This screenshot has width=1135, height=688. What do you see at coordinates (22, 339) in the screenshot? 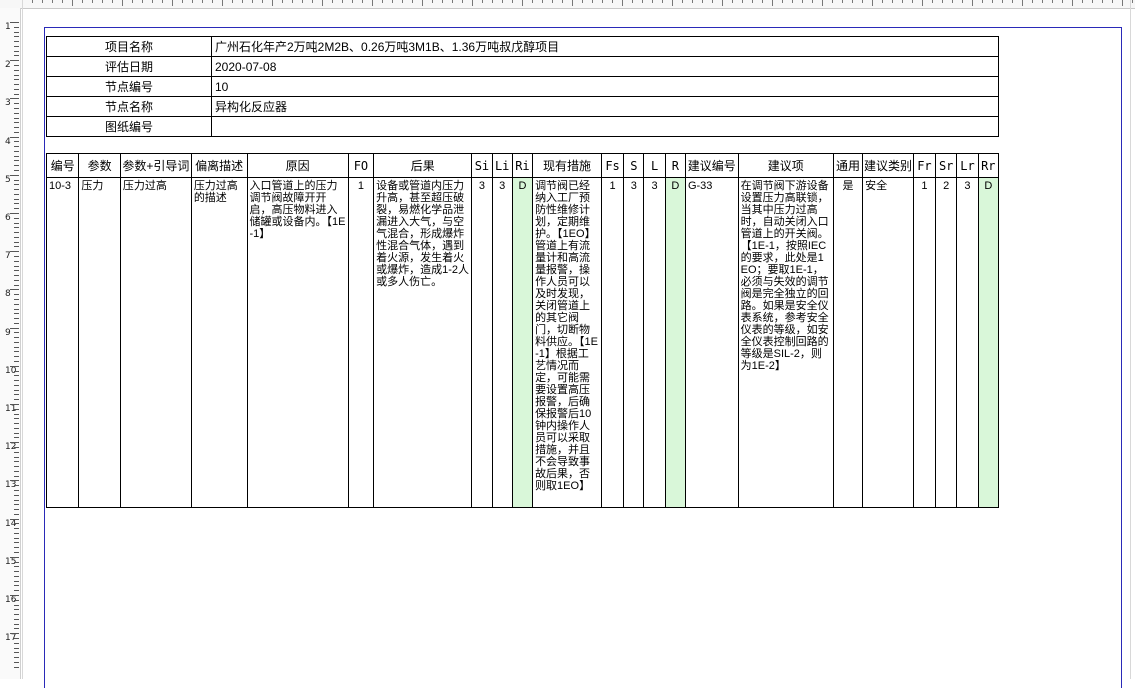
I see `guide-line` at bounding box center [22, 339].